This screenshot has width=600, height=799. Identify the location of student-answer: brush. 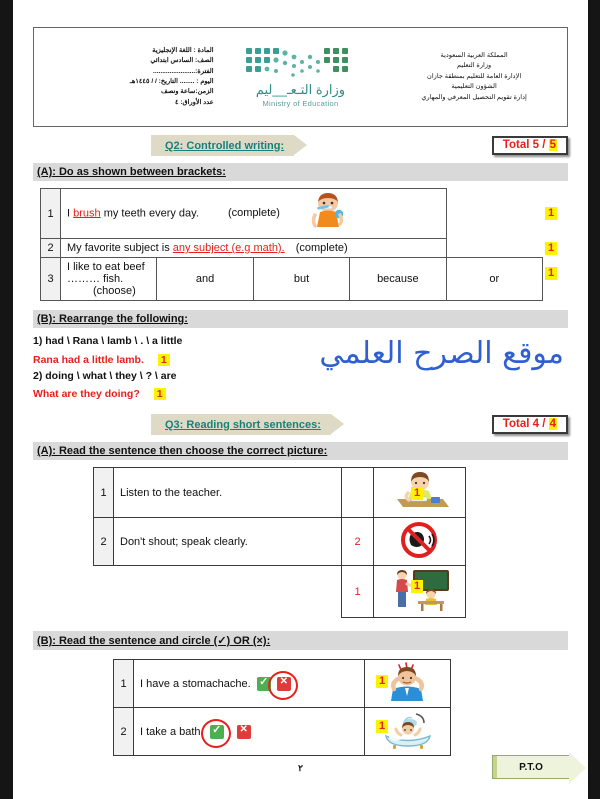
(87, 213).